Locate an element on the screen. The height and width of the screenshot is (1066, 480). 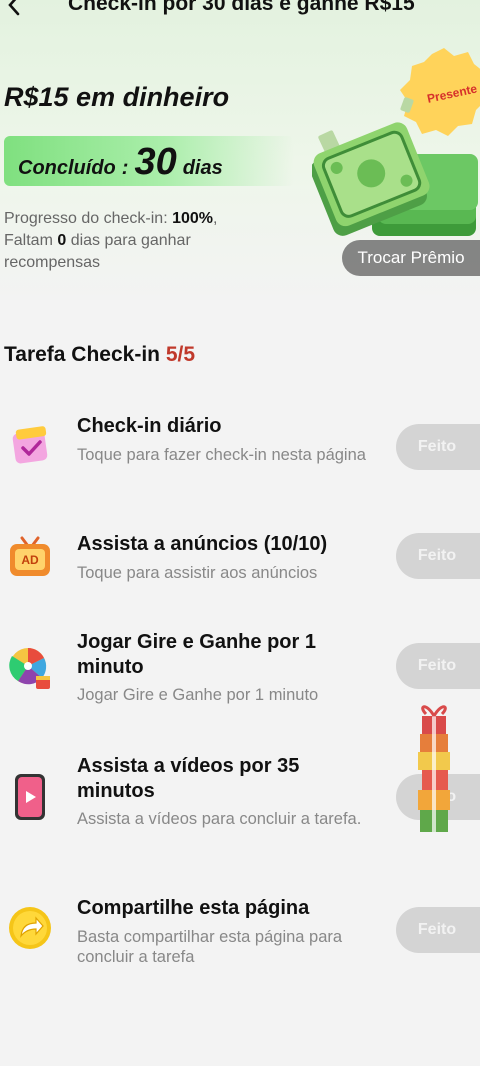
calendar-check-icon is located at coordinates (30, 445).